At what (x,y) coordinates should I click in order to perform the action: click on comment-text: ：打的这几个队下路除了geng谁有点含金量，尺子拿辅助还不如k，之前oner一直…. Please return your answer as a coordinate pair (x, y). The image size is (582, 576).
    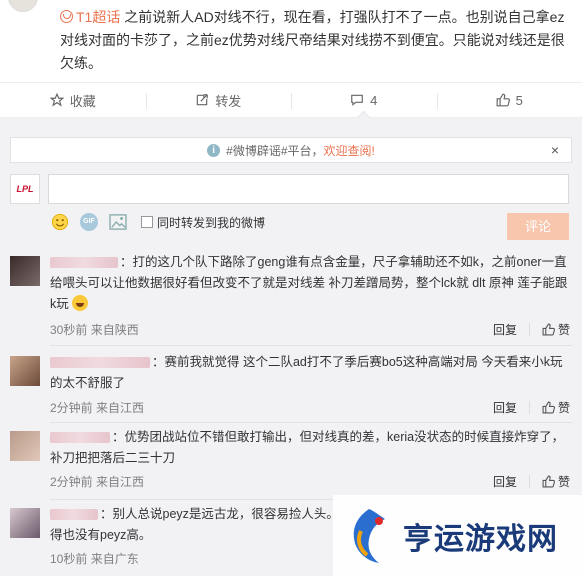
    Looking at the image, I should click on (309, 283).